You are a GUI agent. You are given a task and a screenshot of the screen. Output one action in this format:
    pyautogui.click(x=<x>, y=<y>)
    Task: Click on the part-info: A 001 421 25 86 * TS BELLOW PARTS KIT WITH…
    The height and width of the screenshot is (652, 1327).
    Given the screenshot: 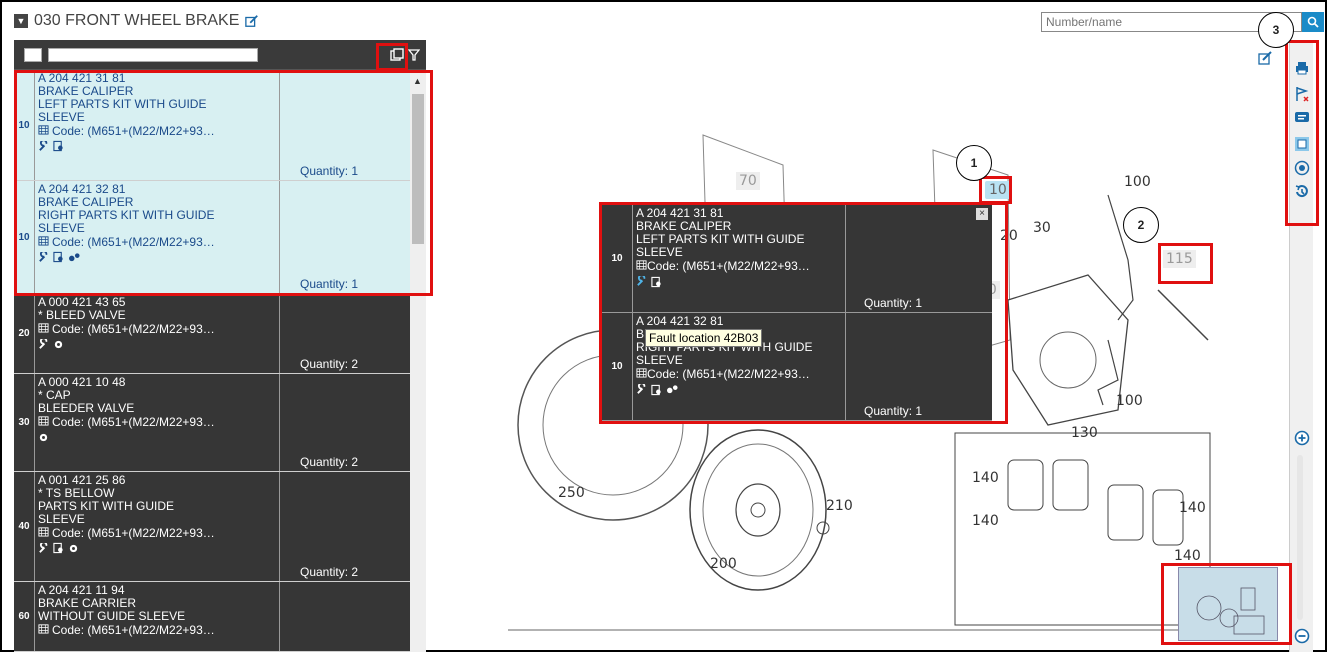 What is the action you would take?
    pyautogui.click(x=157, y=526)
    